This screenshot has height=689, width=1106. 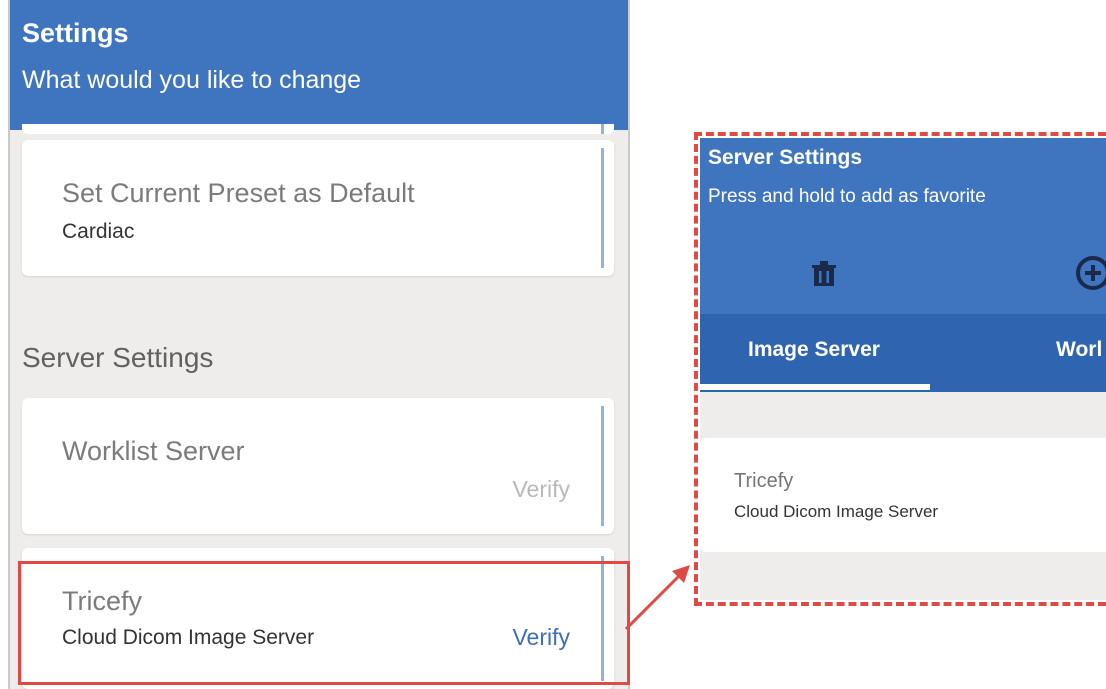 What do you see at coordinates (785, 157) in the screenshot?
I see `server-settings-title: Server Settings` at bounding box center [785, 157].